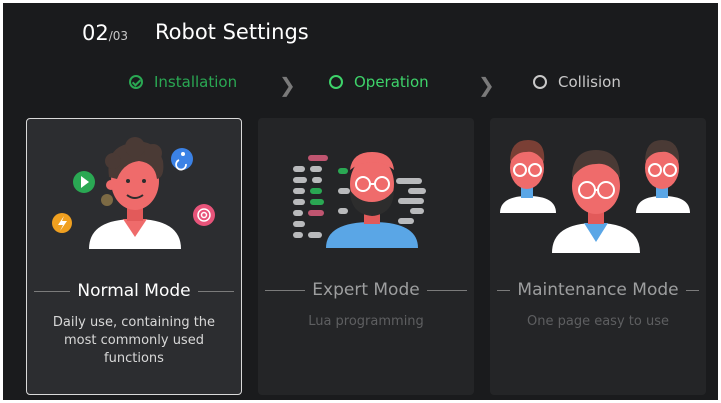 The width and height of the screenshot is (721, 403). Describe the element at coordinates (598, 321) in the screenshot. I see `mode-description: One page easy to use` at that location.